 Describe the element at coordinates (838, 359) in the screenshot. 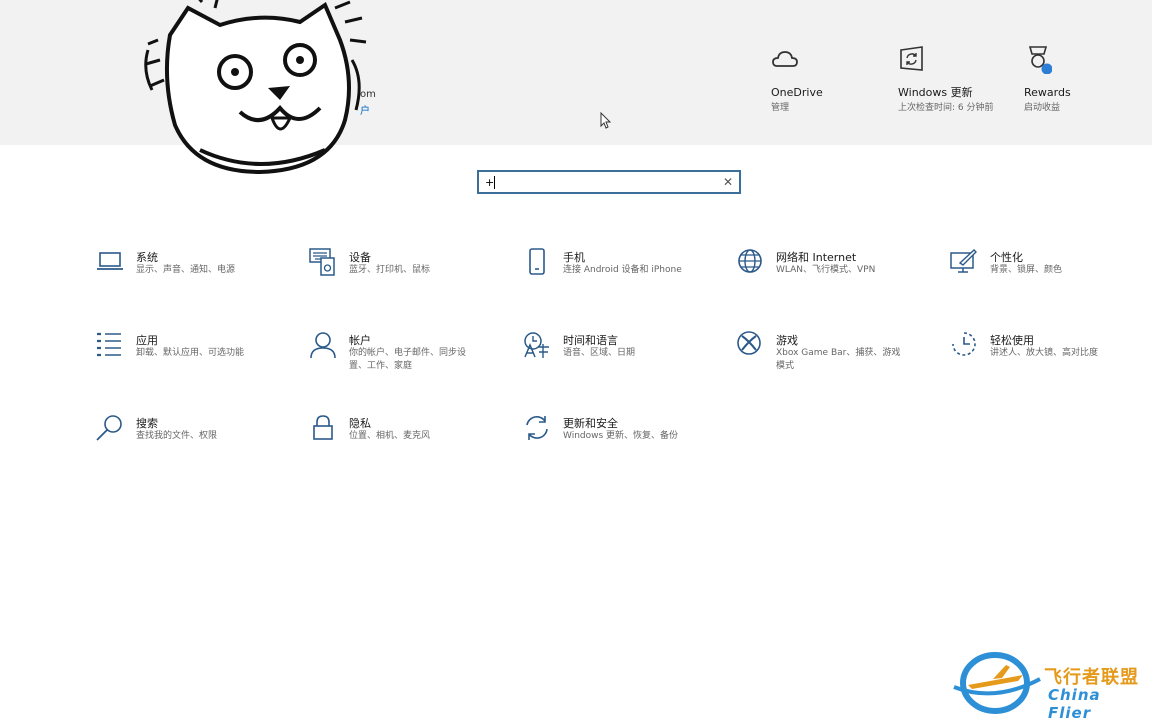

I see `tile-subtitle: Xbox Game Bar、捕获、游戏模式` at that location.